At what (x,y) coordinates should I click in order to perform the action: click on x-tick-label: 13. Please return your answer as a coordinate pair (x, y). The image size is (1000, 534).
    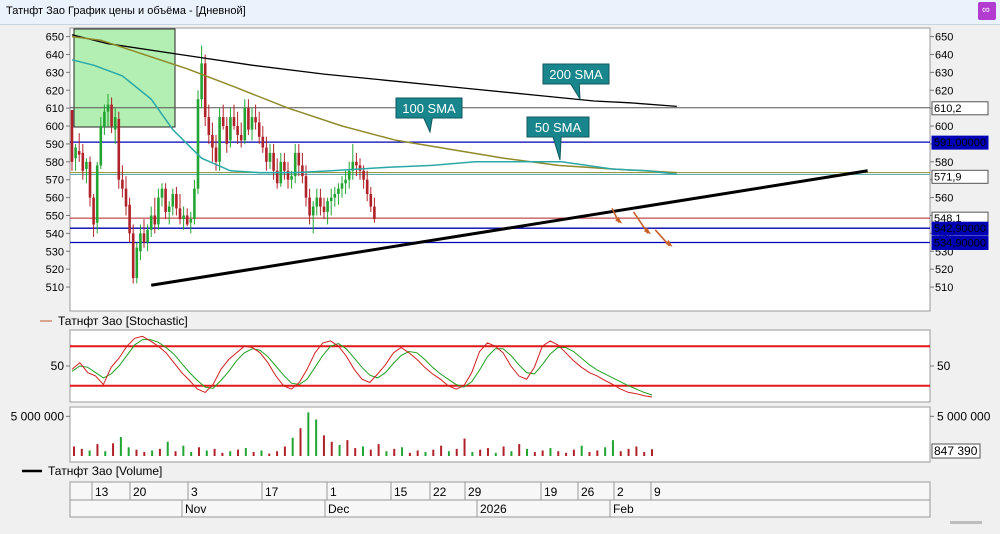
    Looking at the image, I should click on (102, 492).